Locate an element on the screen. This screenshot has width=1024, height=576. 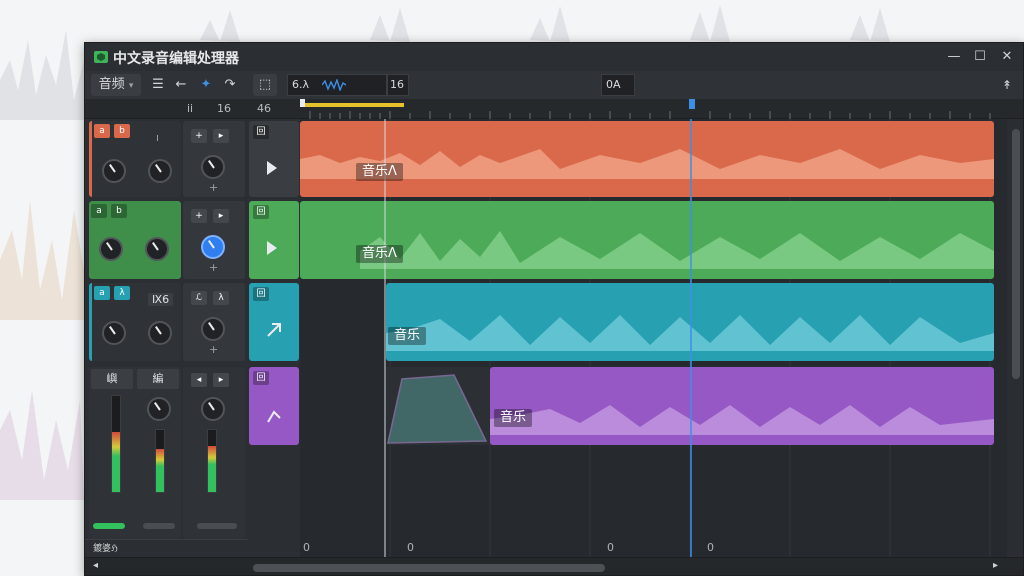
scroll-left-icon: ◂ is located at coordinates (95, 565).